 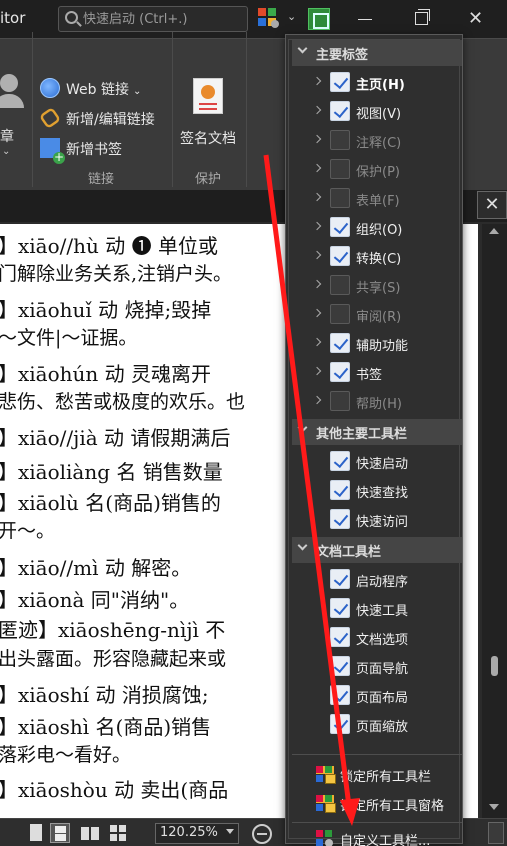 I want to click on chevron-down-icon: ⌄, so click(x=6, y=151).